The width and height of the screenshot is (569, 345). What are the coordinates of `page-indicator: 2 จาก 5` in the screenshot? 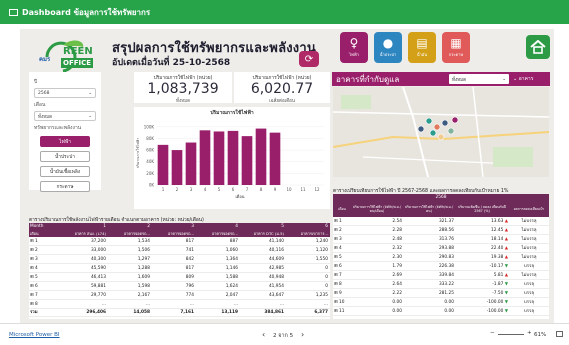 It's located at (283, 336).